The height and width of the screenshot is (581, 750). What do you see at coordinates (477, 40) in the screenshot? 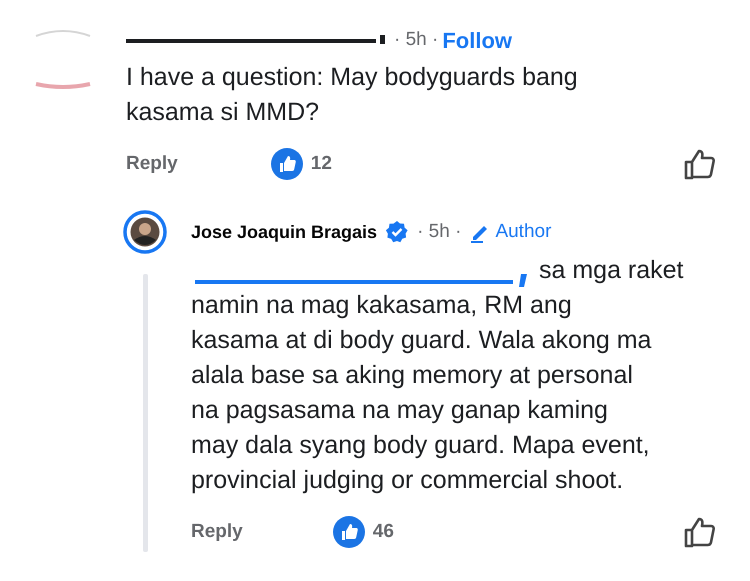
I see `follow-link: Follow` at bounding box center [477, 40].